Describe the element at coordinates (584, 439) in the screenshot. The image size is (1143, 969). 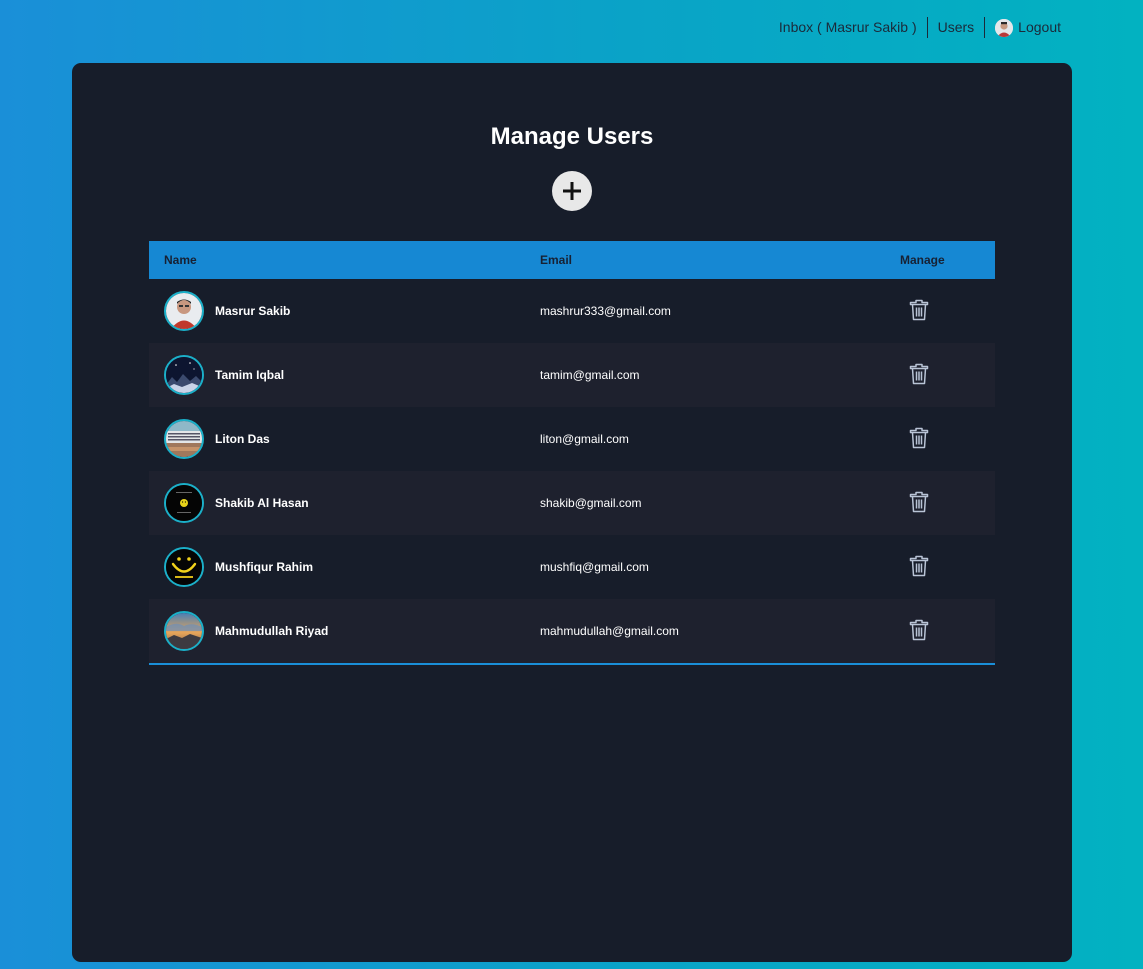
I see `user-email: liton@gmail.com` at that location.